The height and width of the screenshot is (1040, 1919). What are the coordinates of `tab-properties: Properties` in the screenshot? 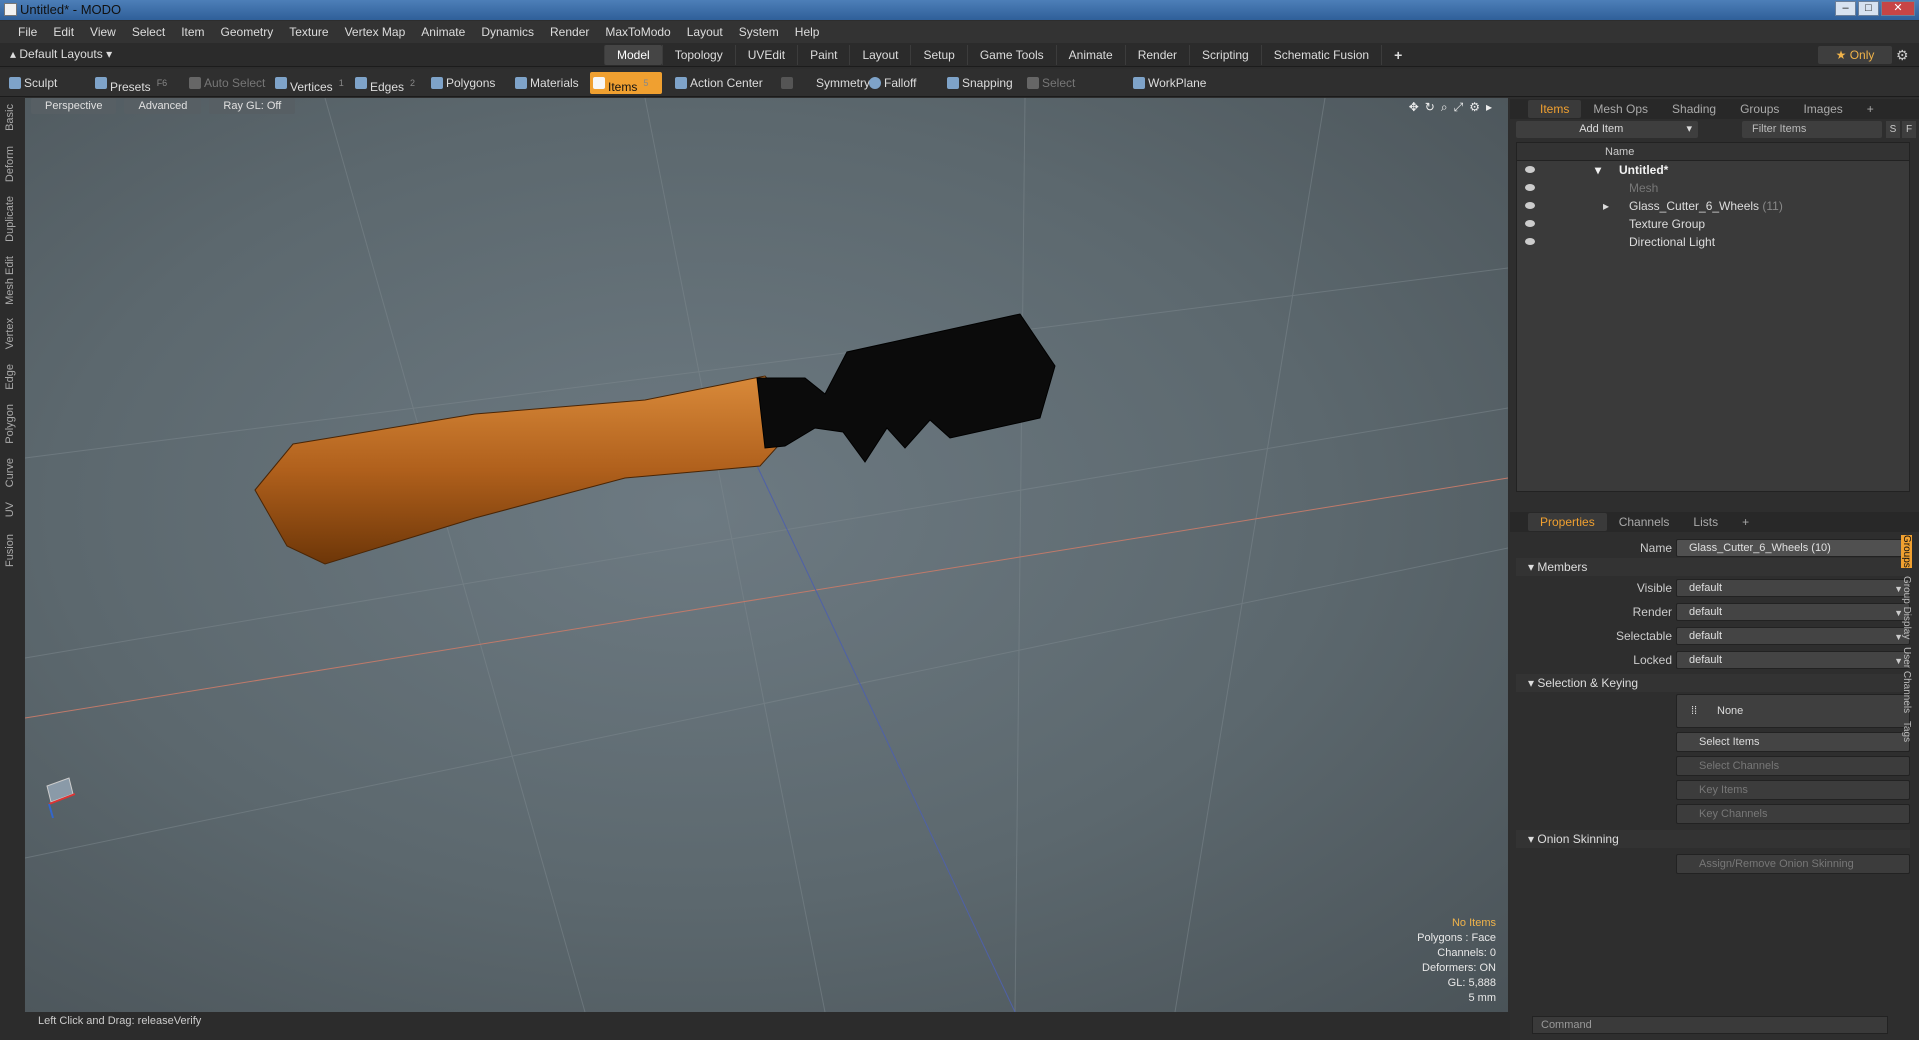 It's located at (1567, 522).